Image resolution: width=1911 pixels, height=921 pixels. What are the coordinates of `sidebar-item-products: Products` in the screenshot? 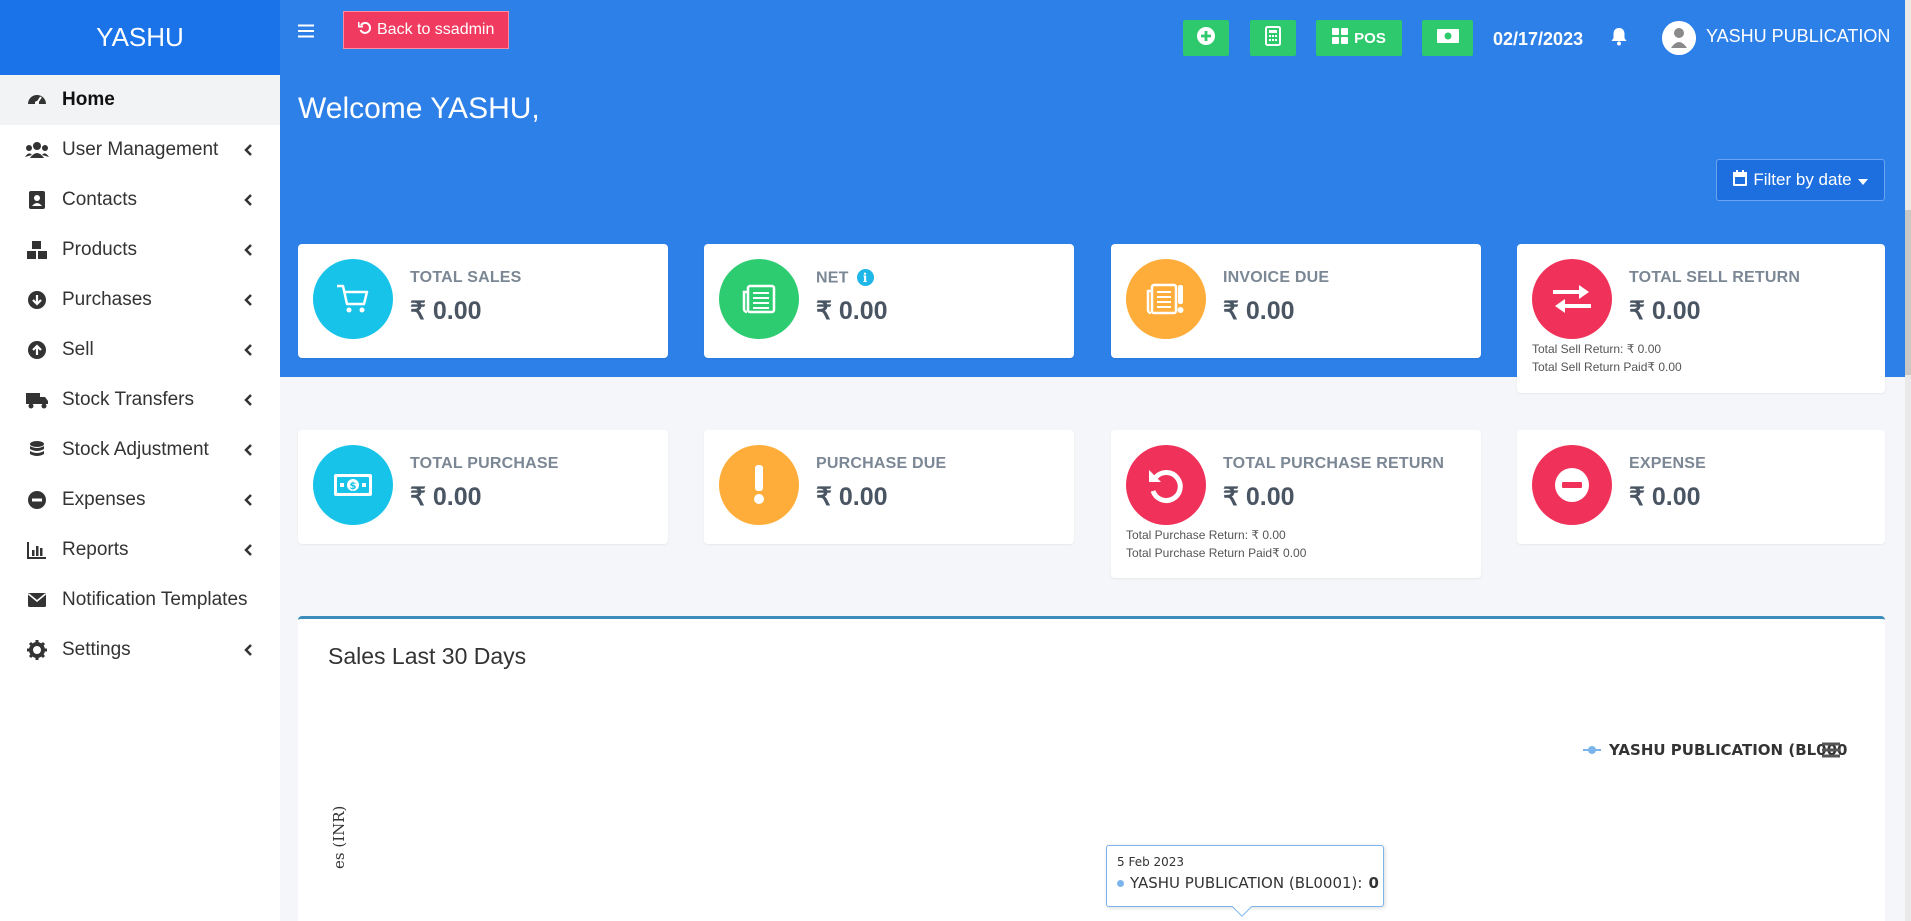 It's located at (140, 250).